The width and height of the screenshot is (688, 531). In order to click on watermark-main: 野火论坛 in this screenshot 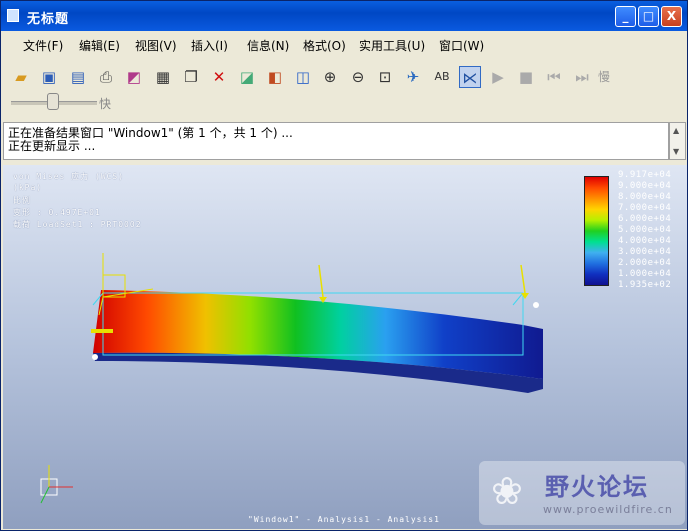, I will do `click(597, 486)`.